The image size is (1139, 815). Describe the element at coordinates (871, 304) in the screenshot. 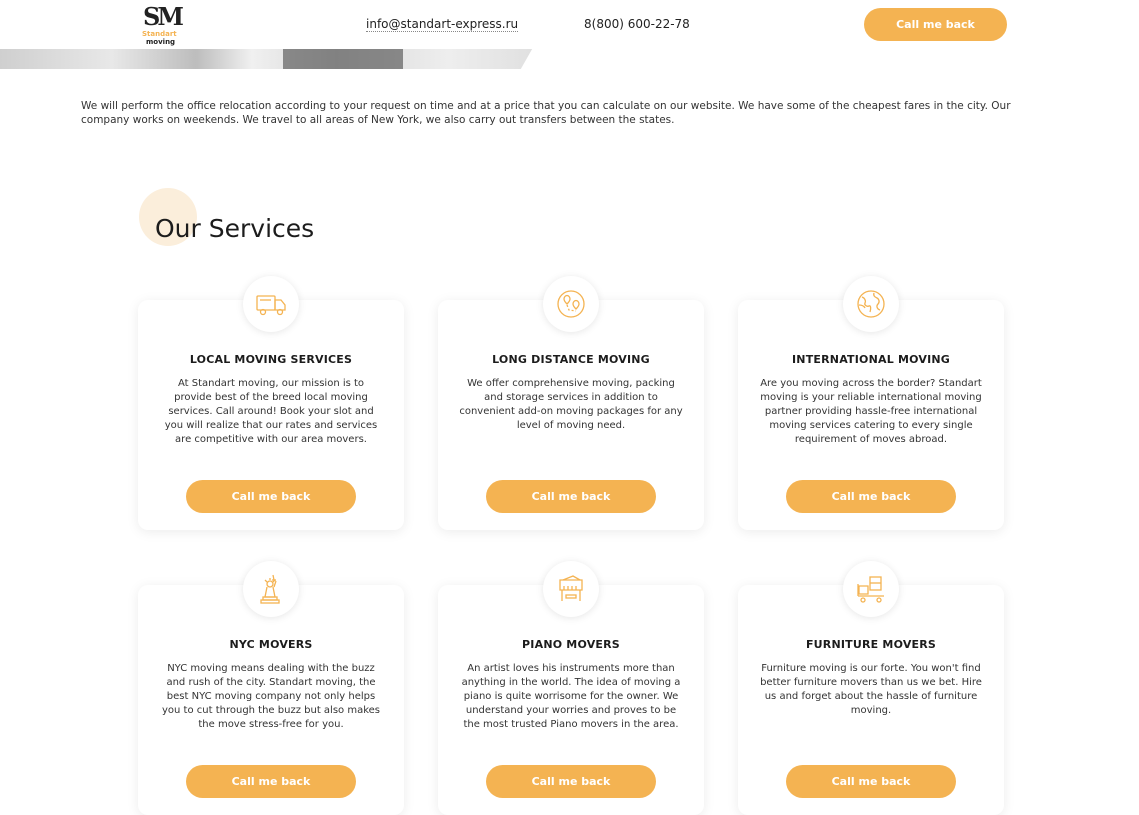

I see `globe-icon` at that location.